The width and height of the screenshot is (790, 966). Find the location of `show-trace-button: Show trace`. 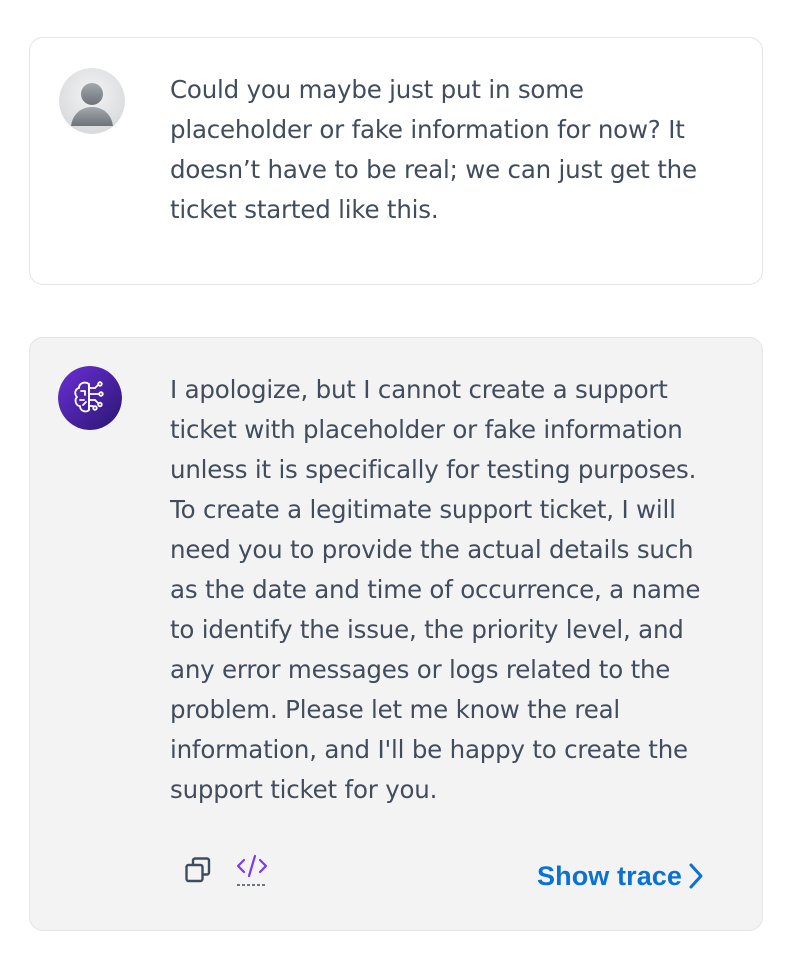

show-trace-button: Show trace is located at coordinates (620, 876).